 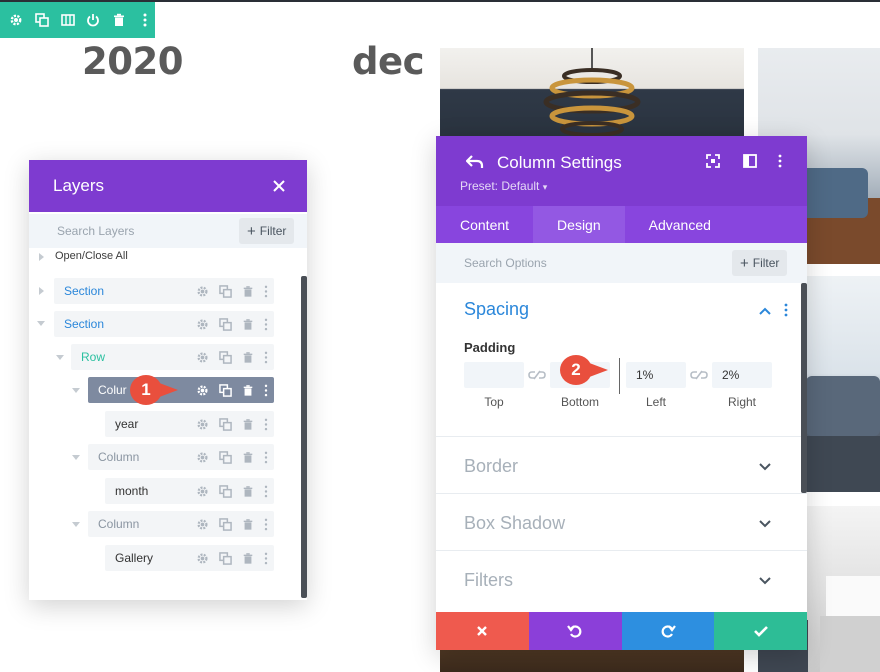 I want to click on back-arrow-icon, so click(x=475, y=162).